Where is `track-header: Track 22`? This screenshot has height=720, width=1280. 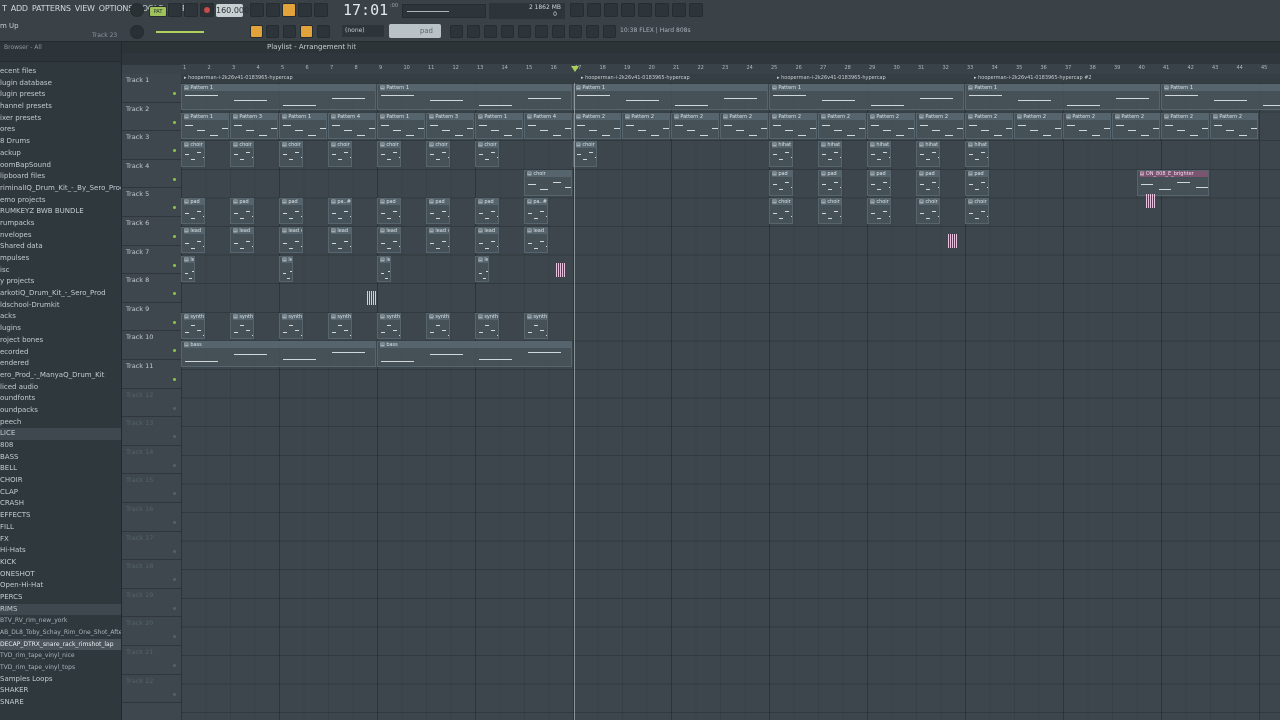 track-header: Track 22 is located at coordinates (151, 689).